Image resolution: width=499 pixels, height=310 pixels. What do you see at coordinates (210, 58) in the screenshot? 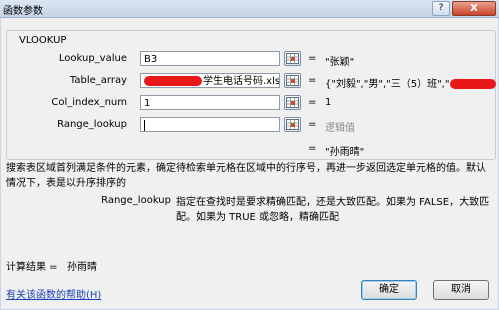
I see `lookup-value-input: B3` at bounding box center [210, 58].